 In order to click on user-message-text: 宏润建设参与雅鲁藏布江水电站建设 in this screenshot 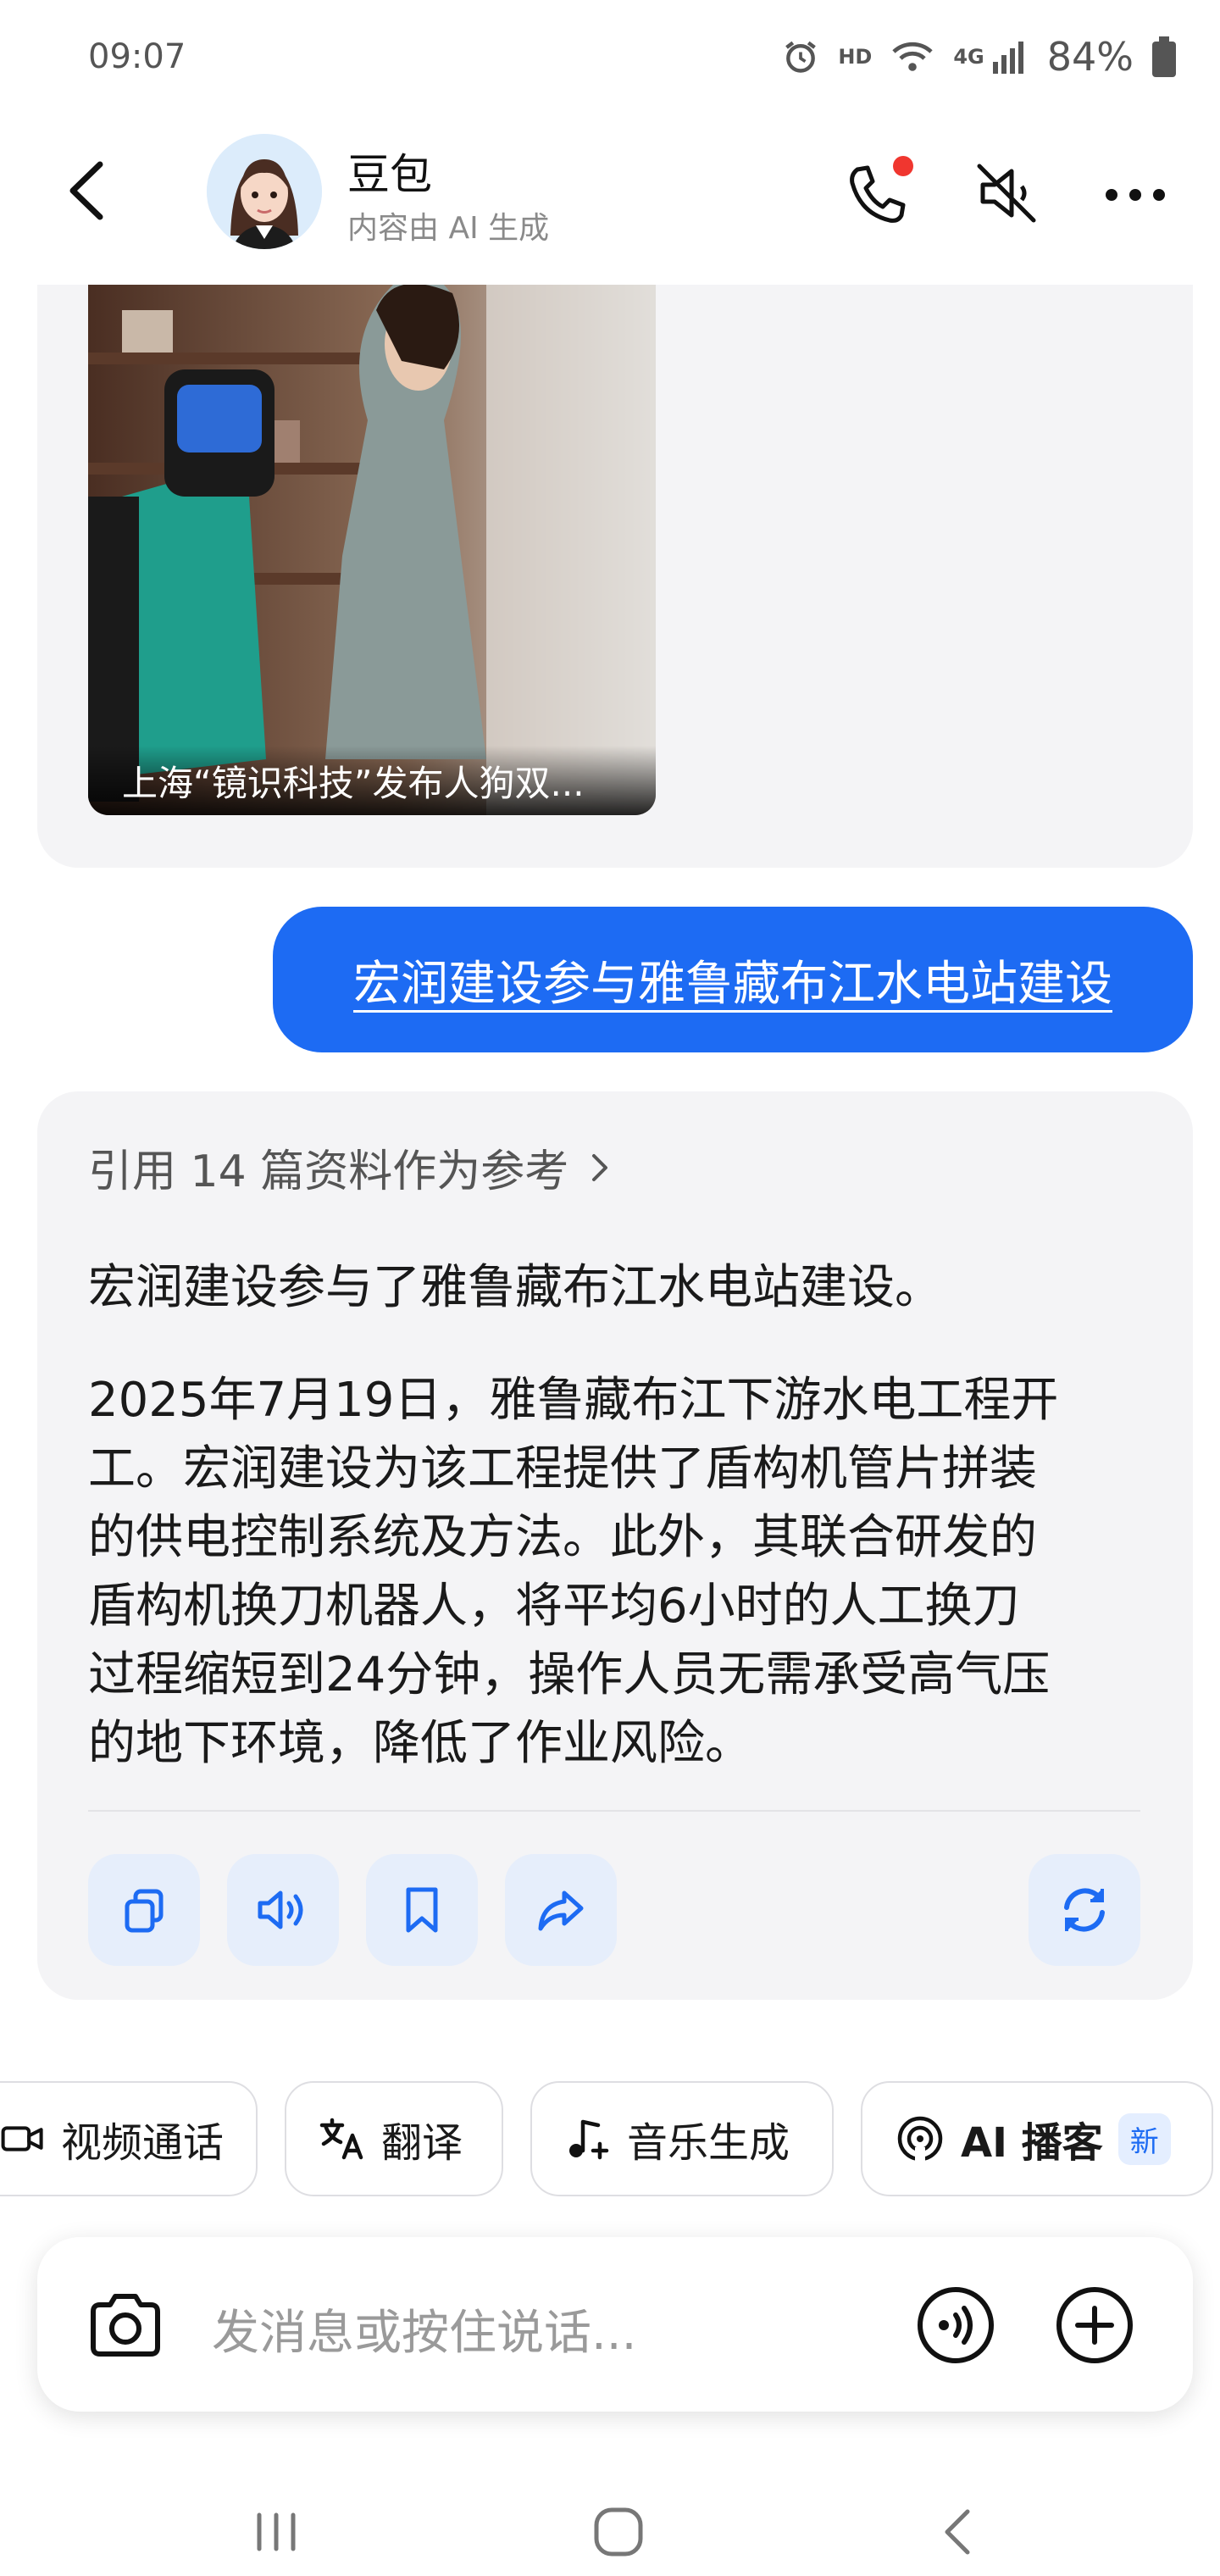, I will do `click(732, 980)`.